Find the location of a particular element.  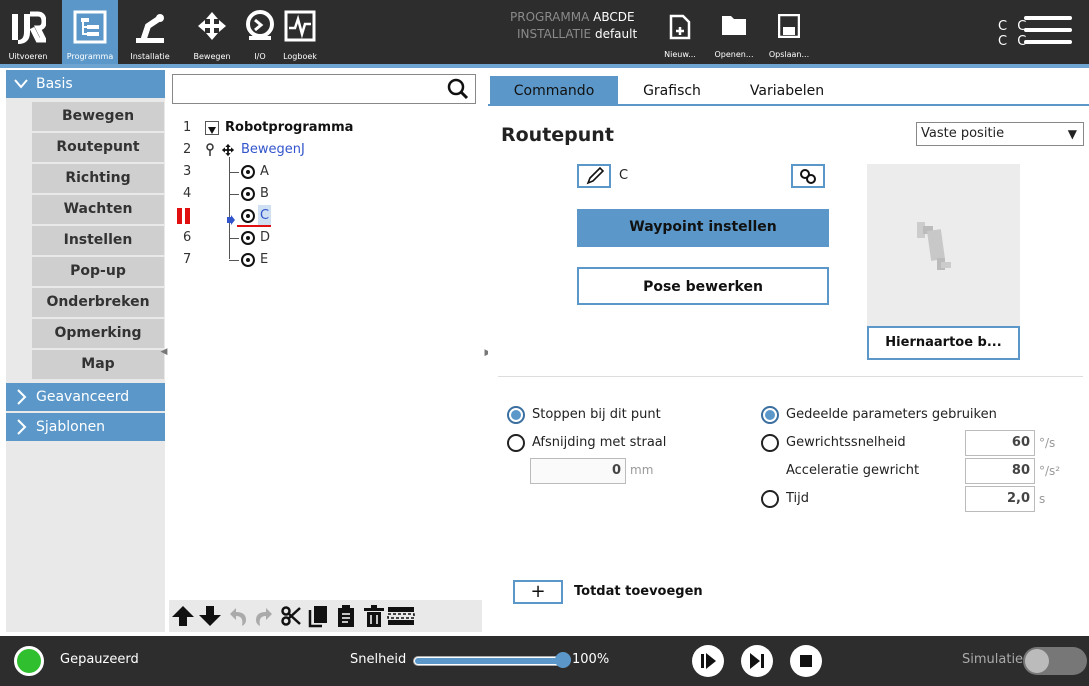

search-icon is located at coordinates (458, 91).